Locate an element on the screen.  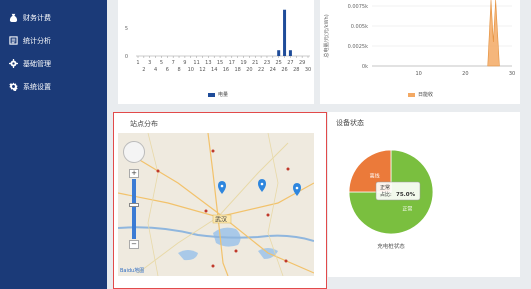
sidebar-item-billing: 财务计费 is located at coordinates (53, 17).